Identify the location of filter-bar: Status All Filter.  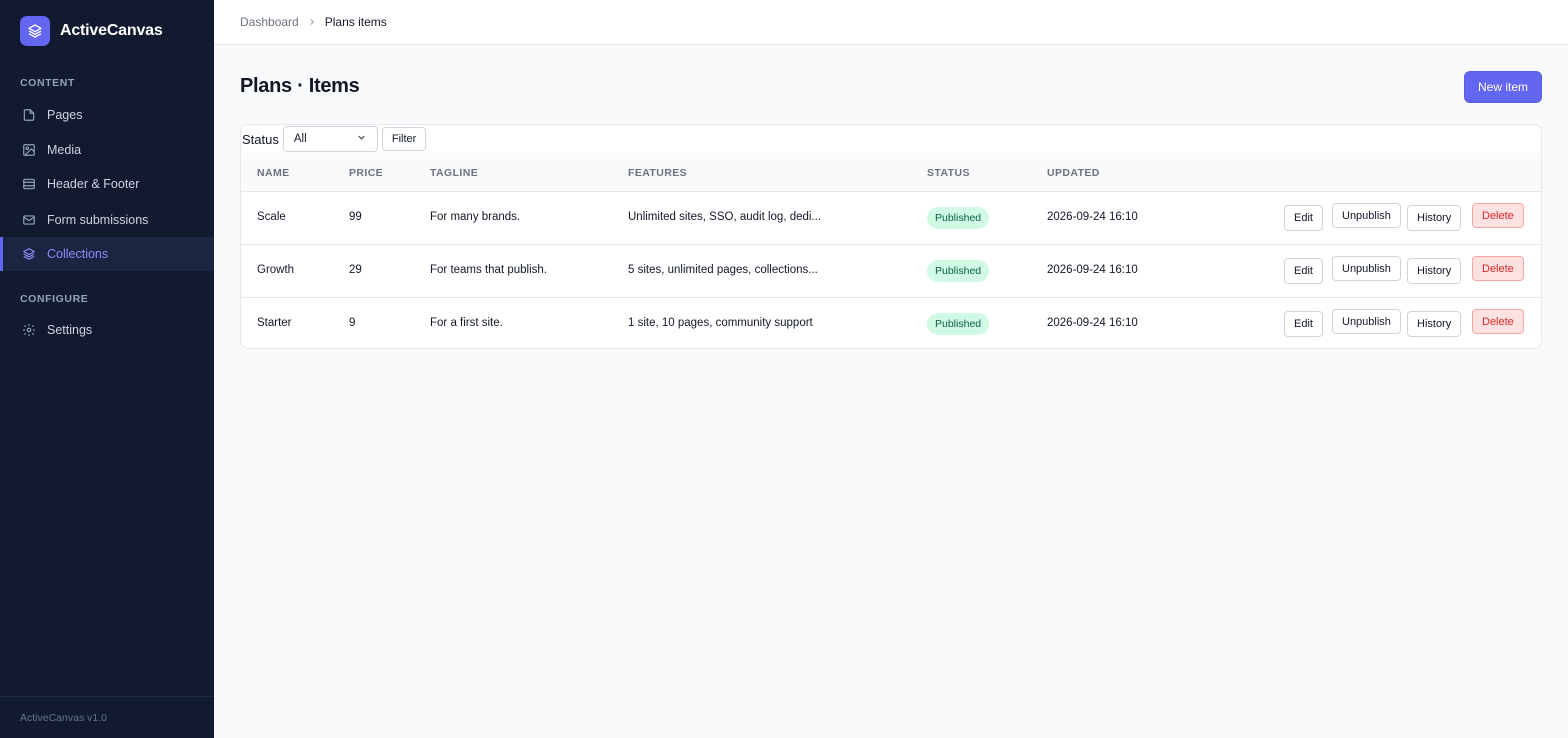
(891, 139).